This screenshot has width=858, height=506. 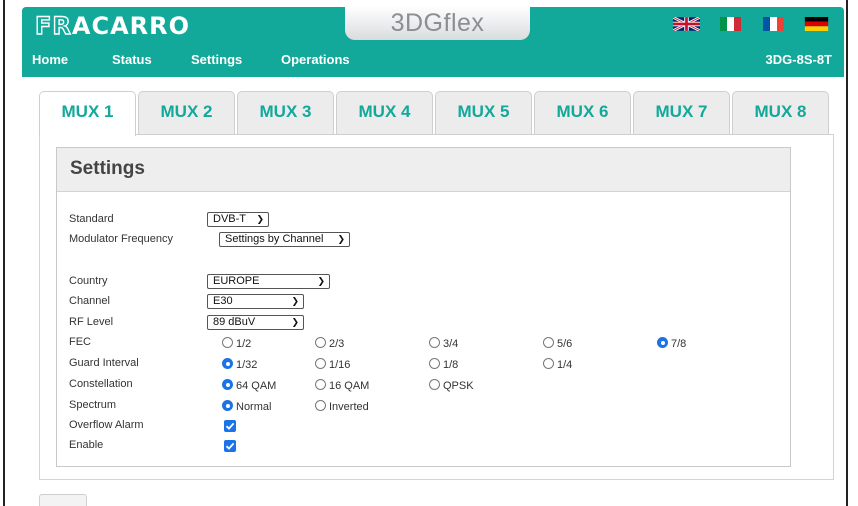 What do you see at coordinates (107, 168) in the screenshot?
I see `settings-title: Settings` at bounding box center [107, 168].